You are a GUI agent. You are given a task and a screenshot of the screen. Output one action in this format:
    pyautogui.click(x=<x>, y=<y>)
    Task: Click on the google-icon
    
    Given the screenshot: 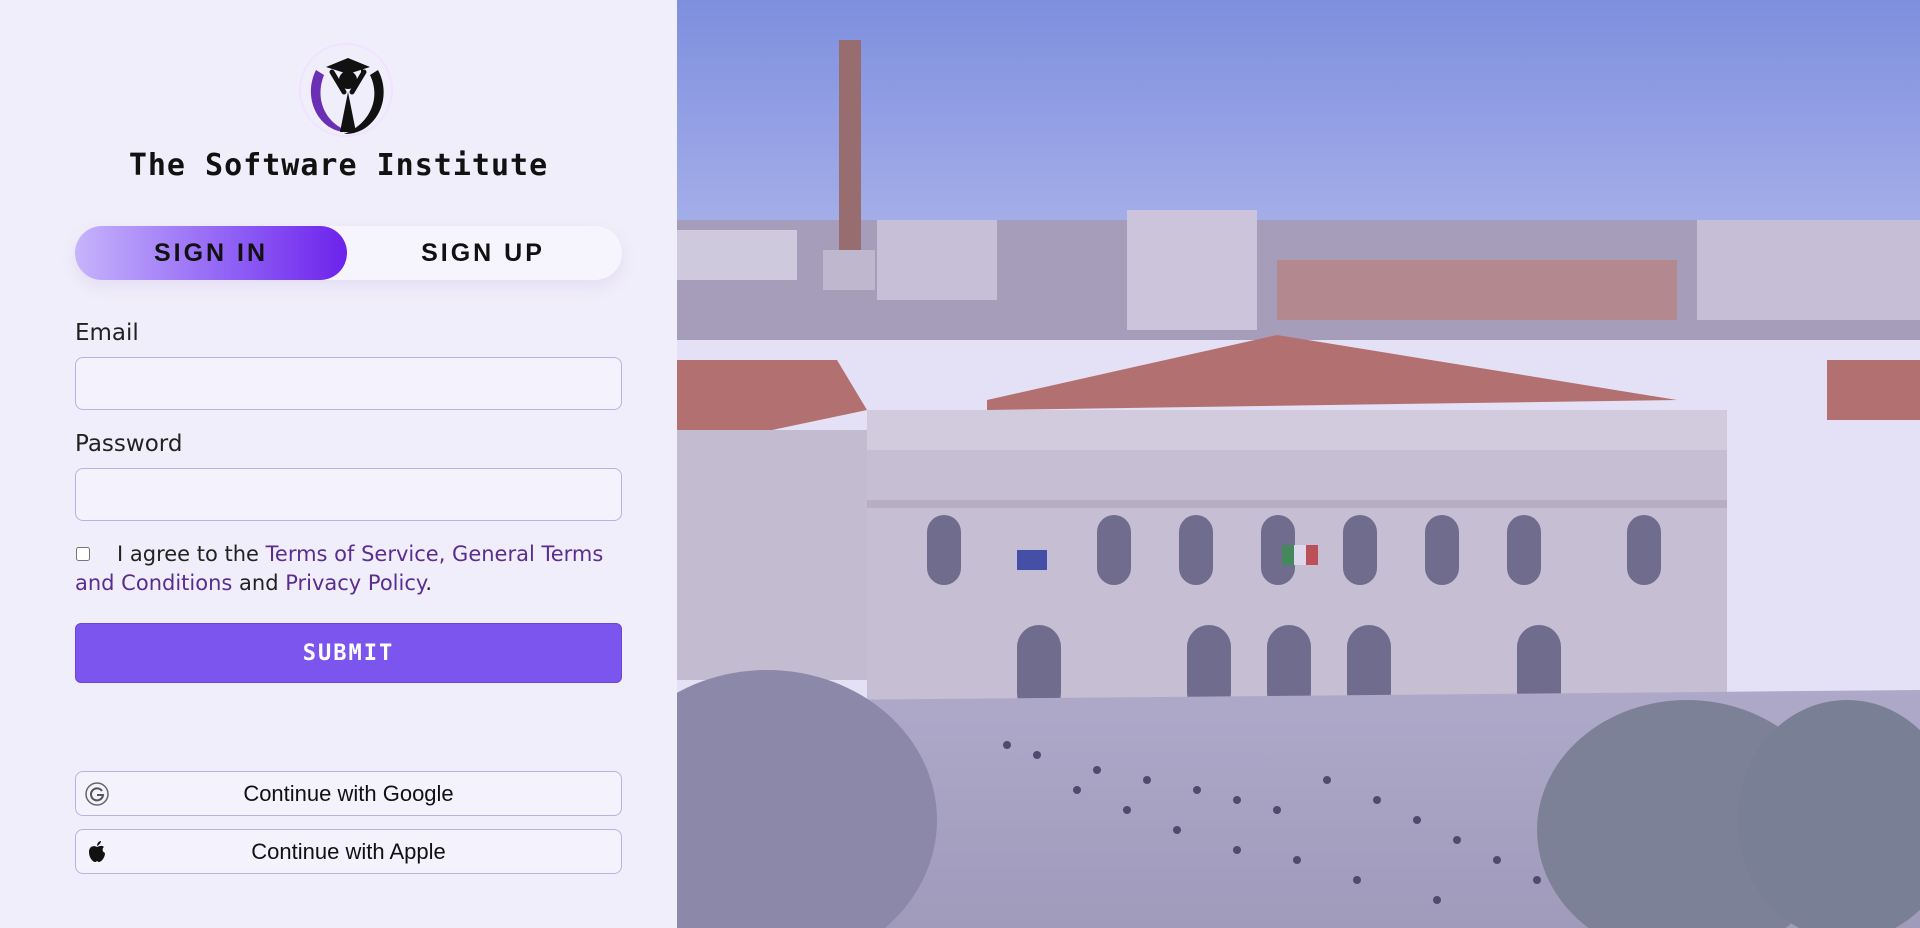 What is the action you would take?
    pyautogui.click(x=97, y=794)
    